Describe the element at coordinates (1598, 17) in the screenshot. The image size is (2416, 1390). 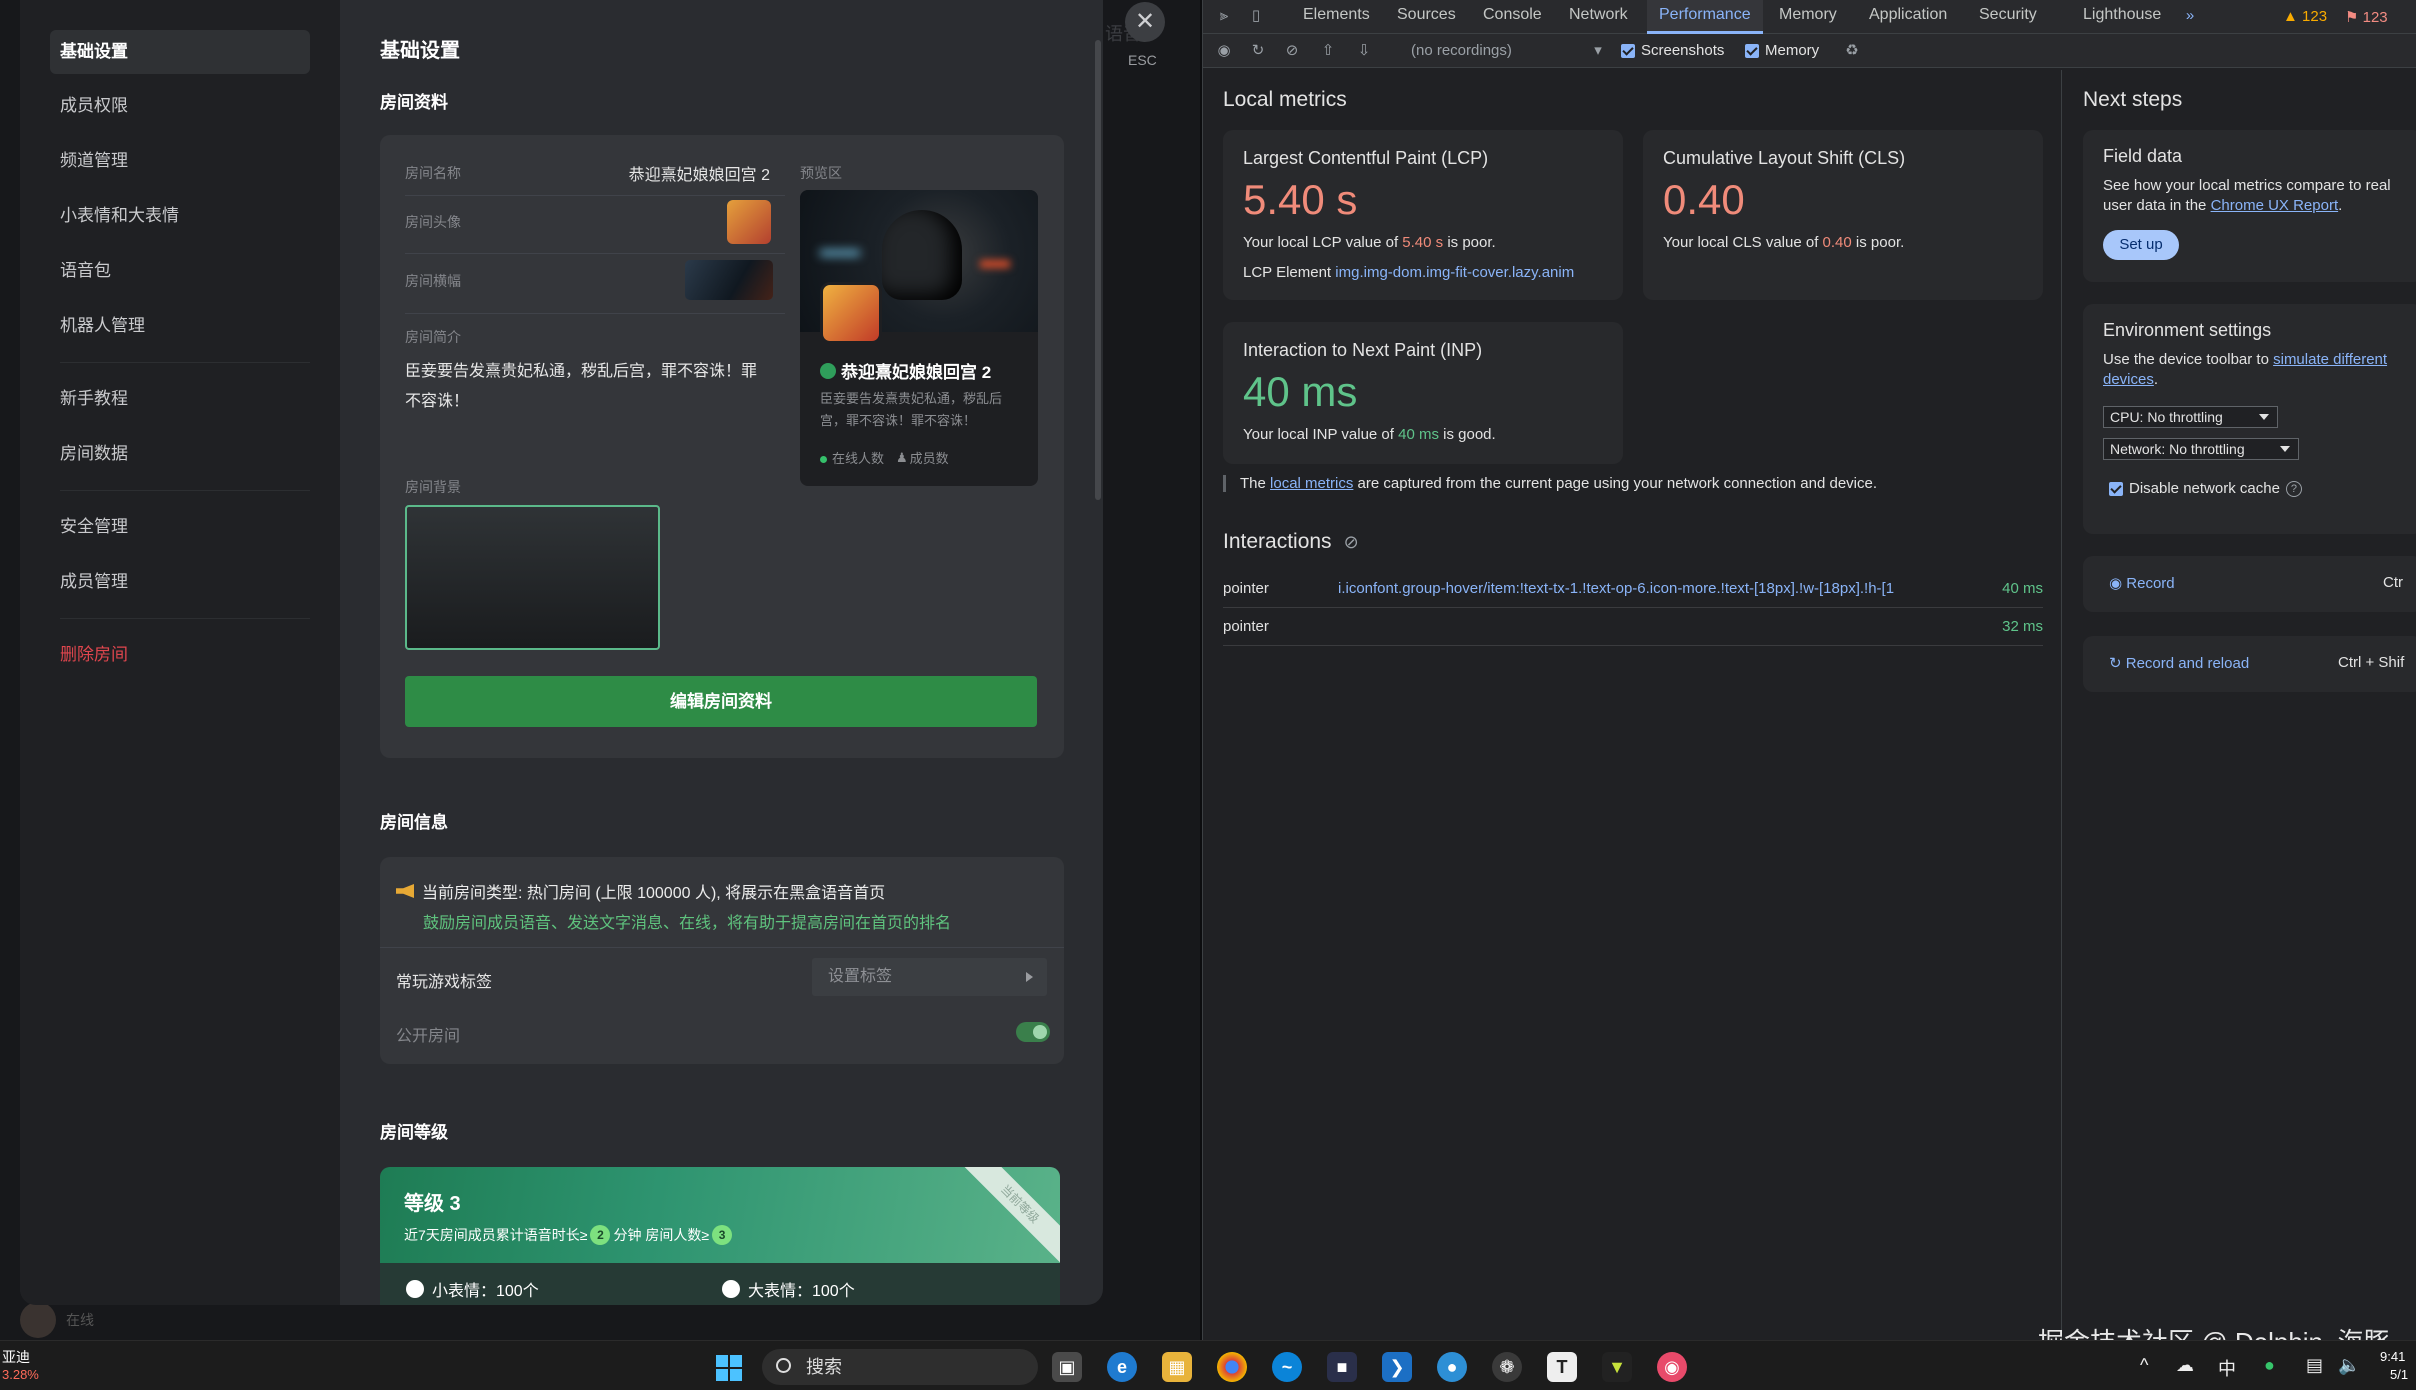
I see `tab-network: Network` at that location.